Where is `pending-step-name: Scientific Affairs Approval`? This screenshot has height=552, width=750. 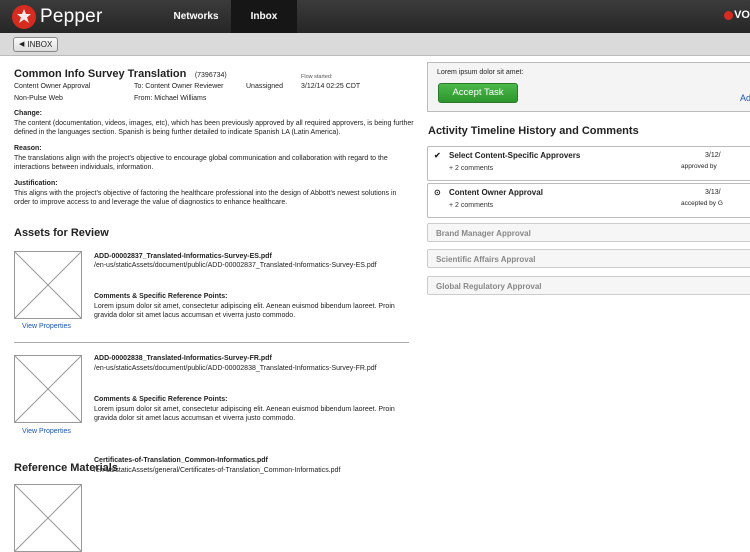
pending-step-name: Scientific Affairs Approval is located at coordinates (486, 259).